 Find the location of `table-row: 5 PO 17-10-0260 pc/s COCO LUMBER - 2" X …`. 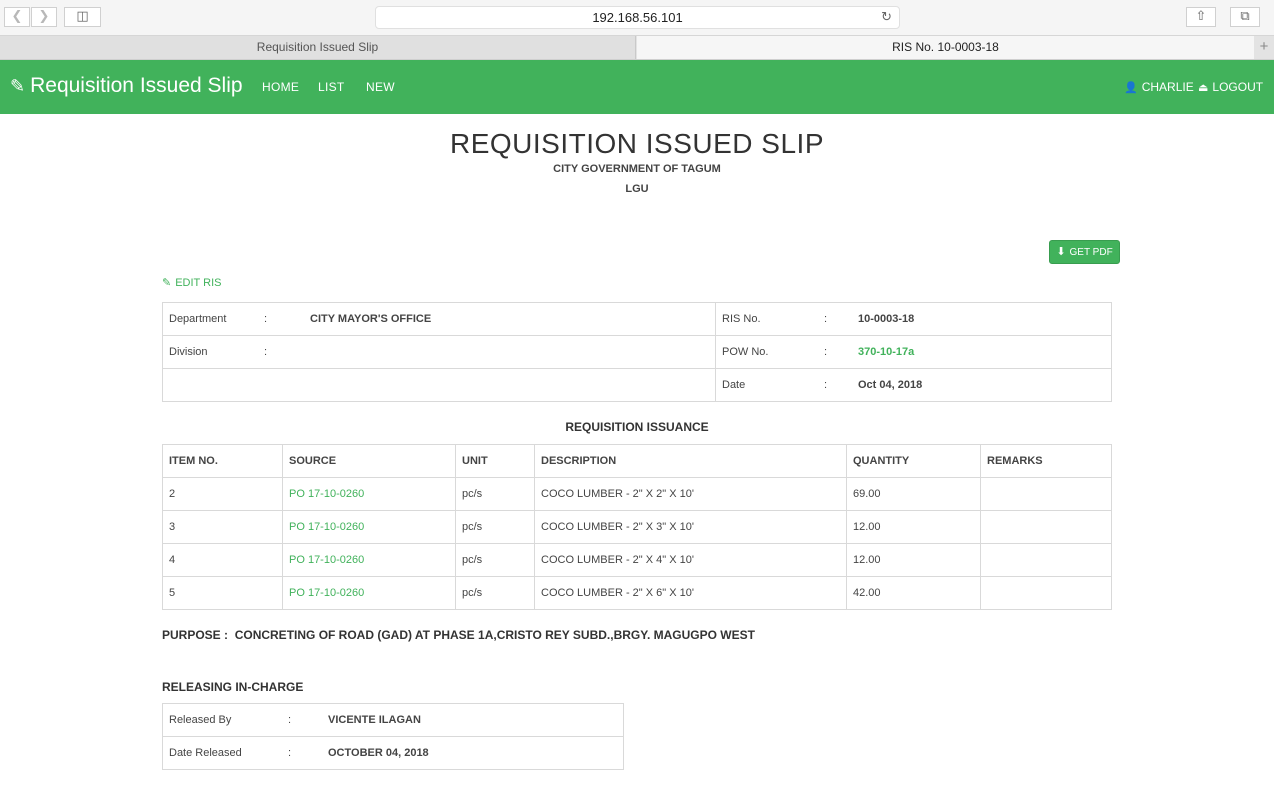

table-row: 5 PO 17-10-0260 pc/s COCO LUMBER - 2" X … is located at coordinates (637, 593).